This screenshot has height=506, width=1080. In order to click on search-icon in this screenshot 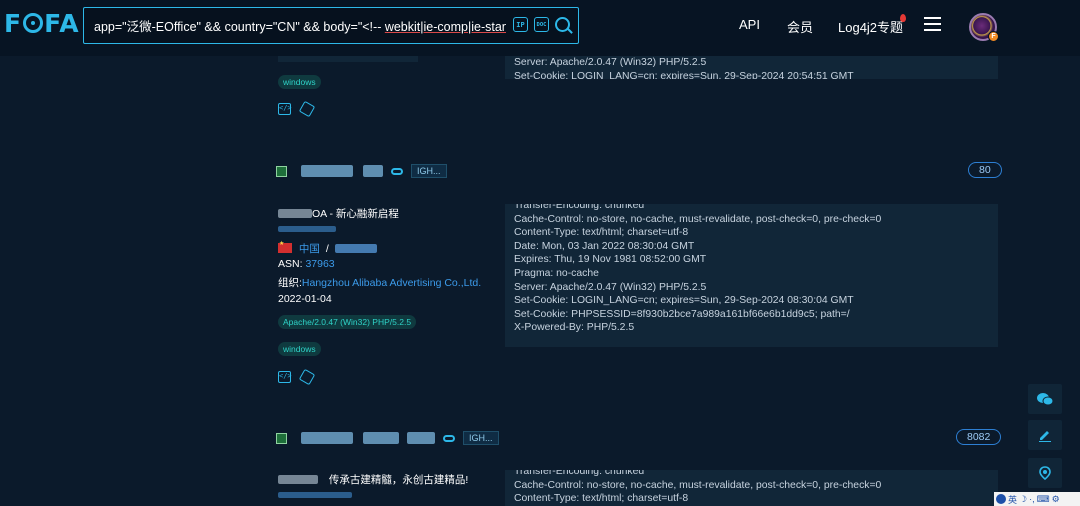, I will do `click(562, 24)`.